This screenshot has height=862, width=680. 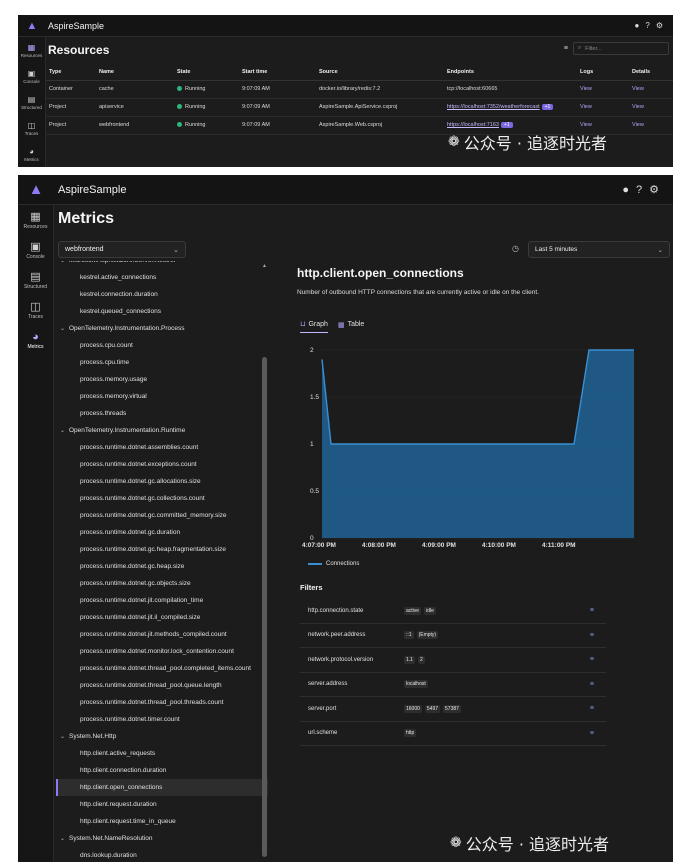 What do you see at coordinates (162, 804) in the screenshot?
I see `tree-leaf-item: http.client.request.duration` at bounding box center [162, 804].